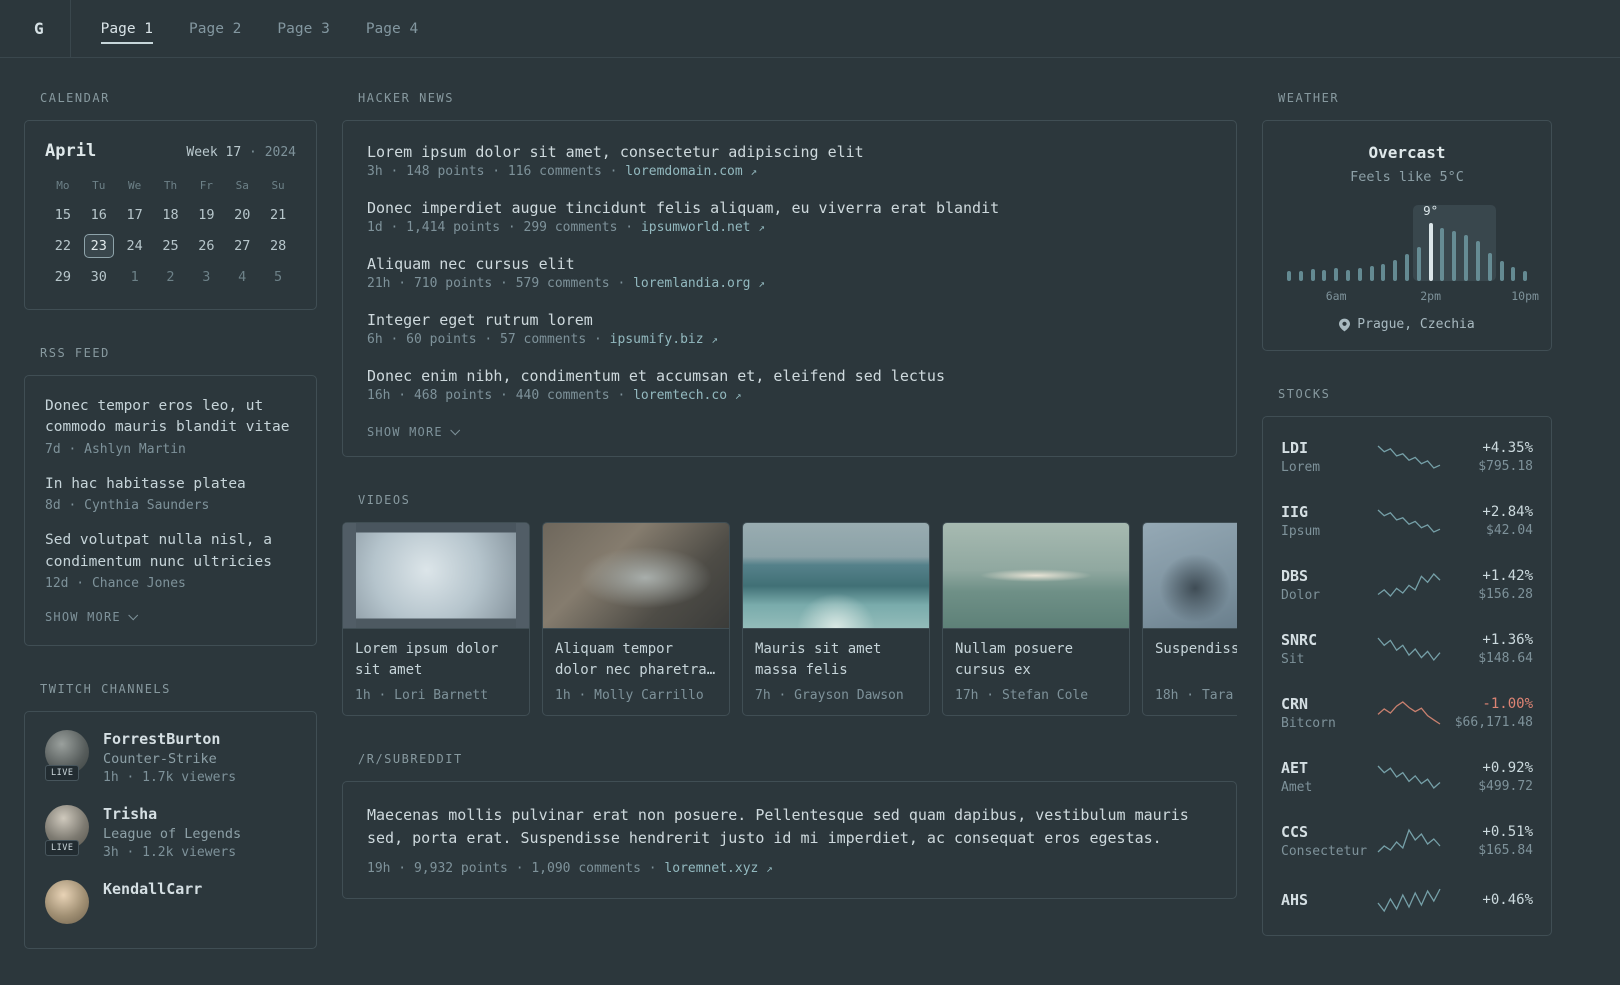  What do you see at coordinates (152, 889) in the screenshot?
I see `twitch-name: KendallCarr` at bounding box center [152, 889].